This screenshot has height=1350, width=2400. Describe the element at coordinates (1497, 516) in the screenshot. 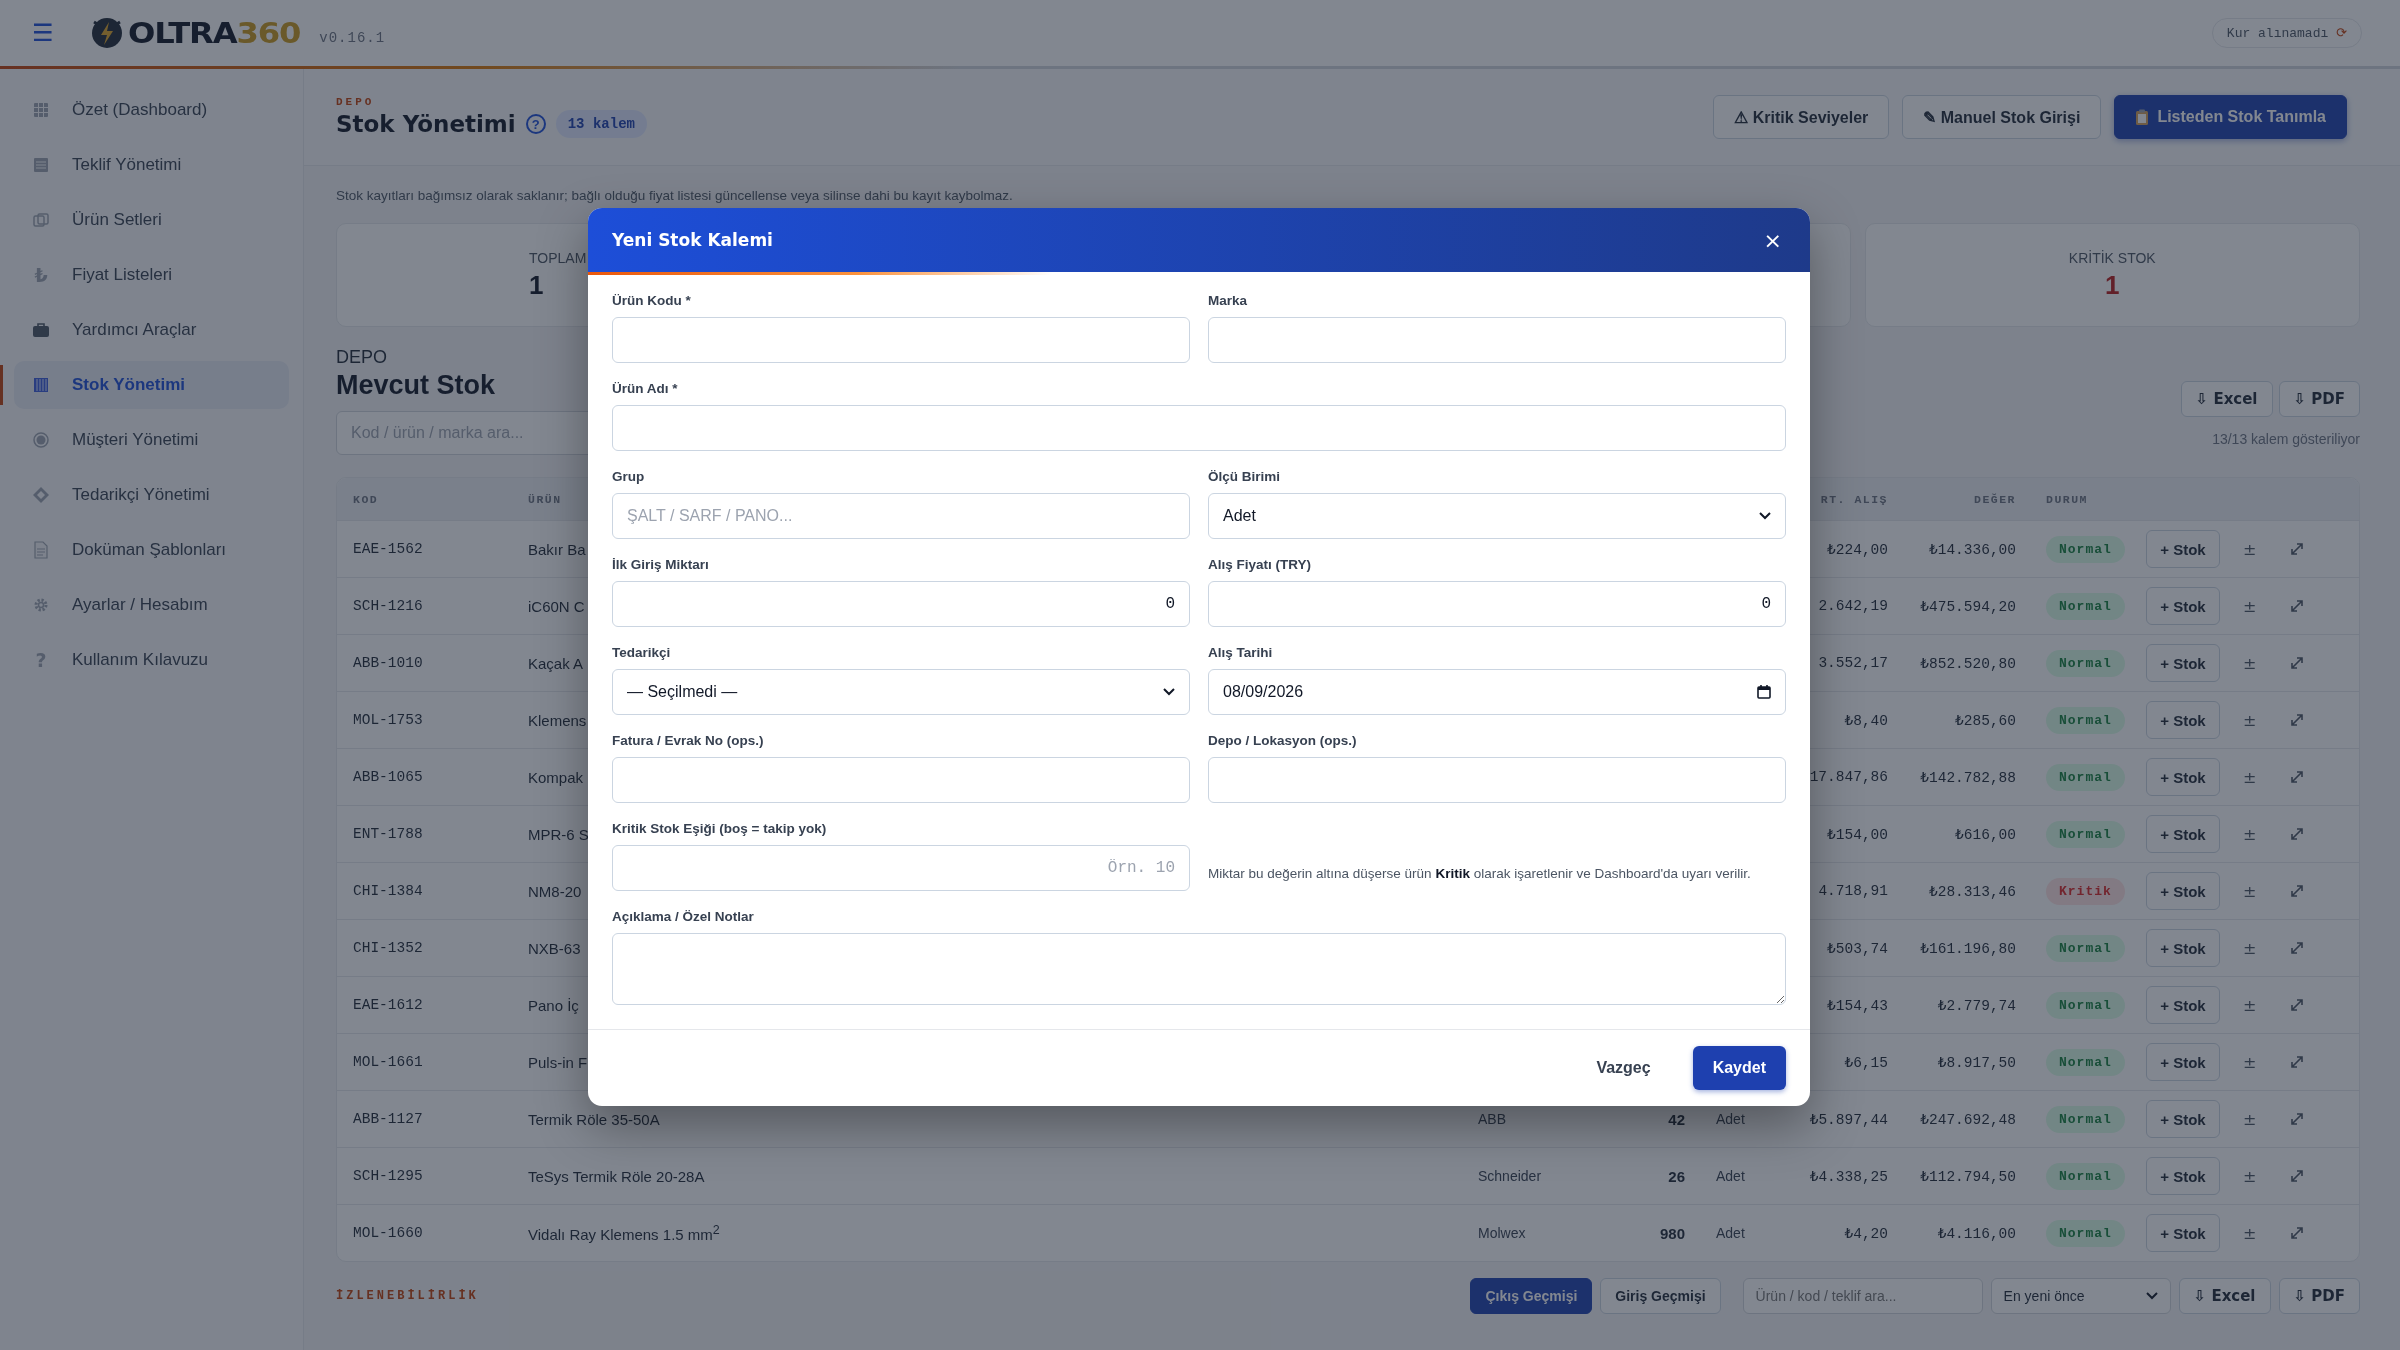

I see `select-field: Adet` at that location.